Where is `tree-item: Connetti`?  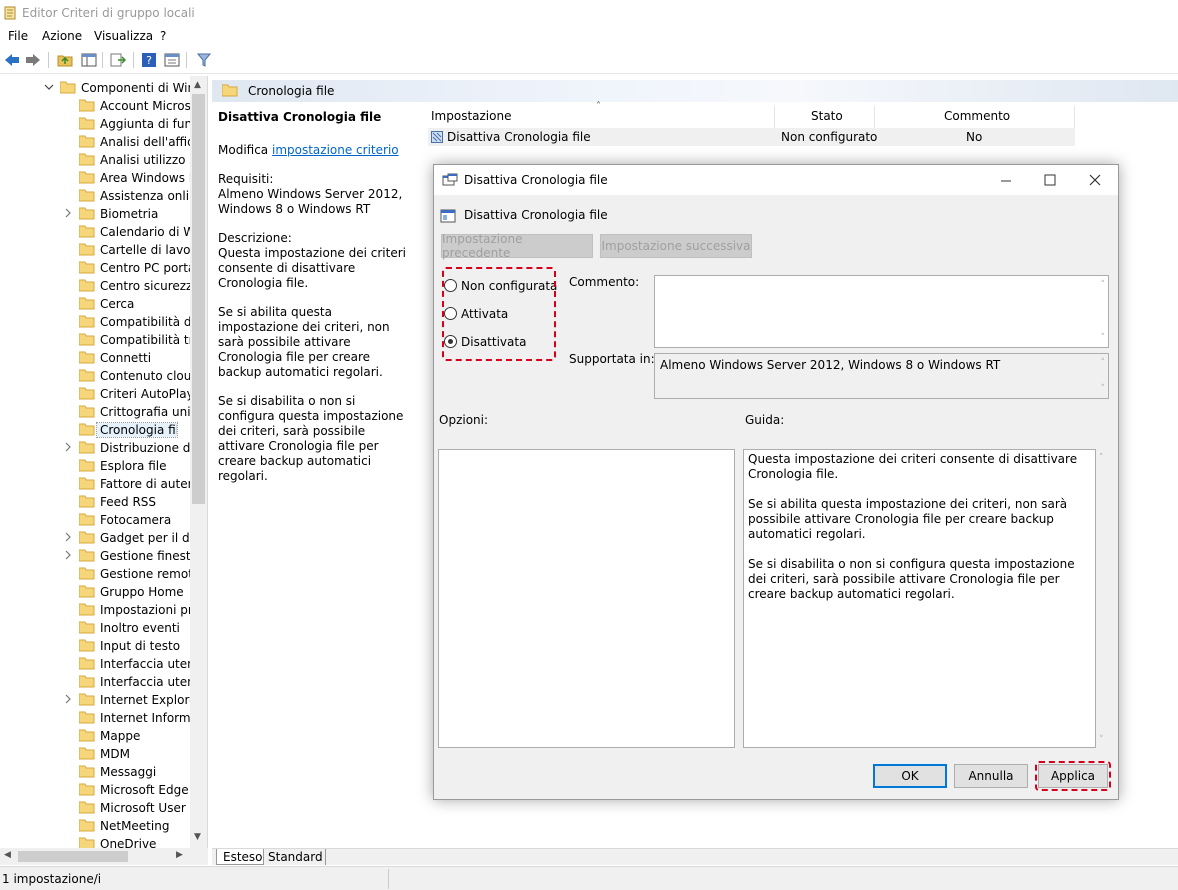 tree-item: Connetti is located at coordinates (95, 358).